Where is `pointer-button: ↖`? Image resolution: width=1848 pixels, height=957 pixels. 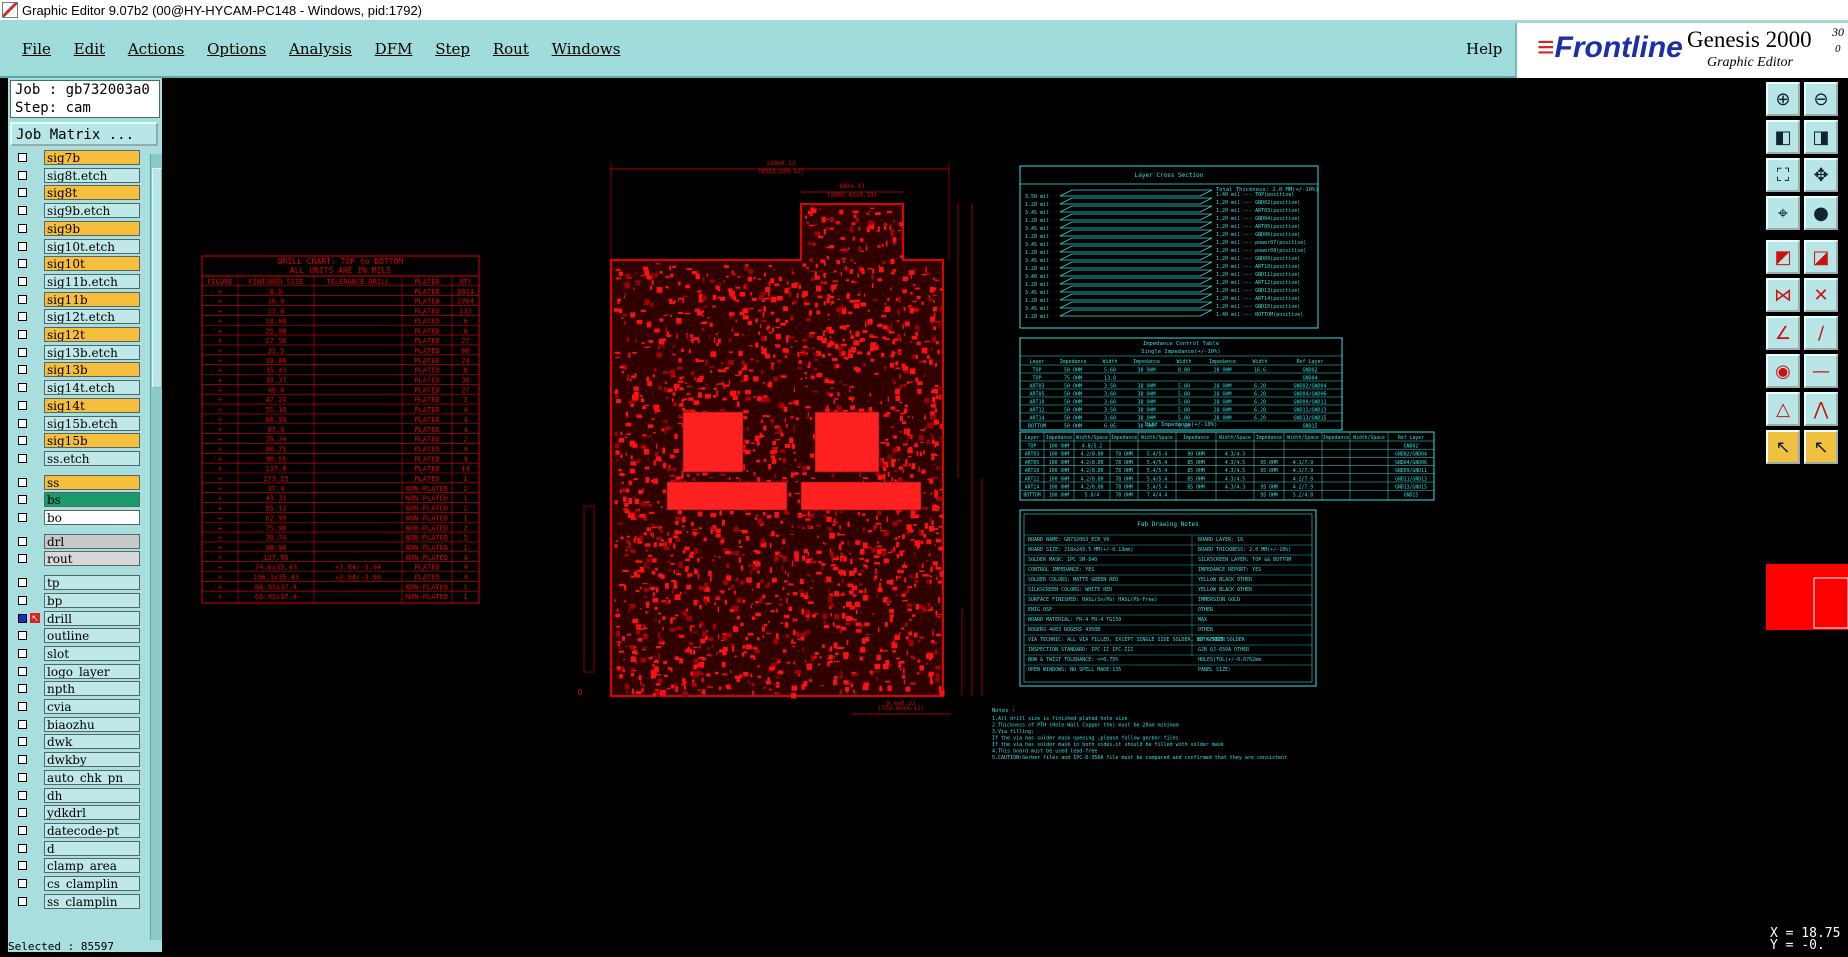 pointer-button: ↖ is located at coordinates (1783, 447).